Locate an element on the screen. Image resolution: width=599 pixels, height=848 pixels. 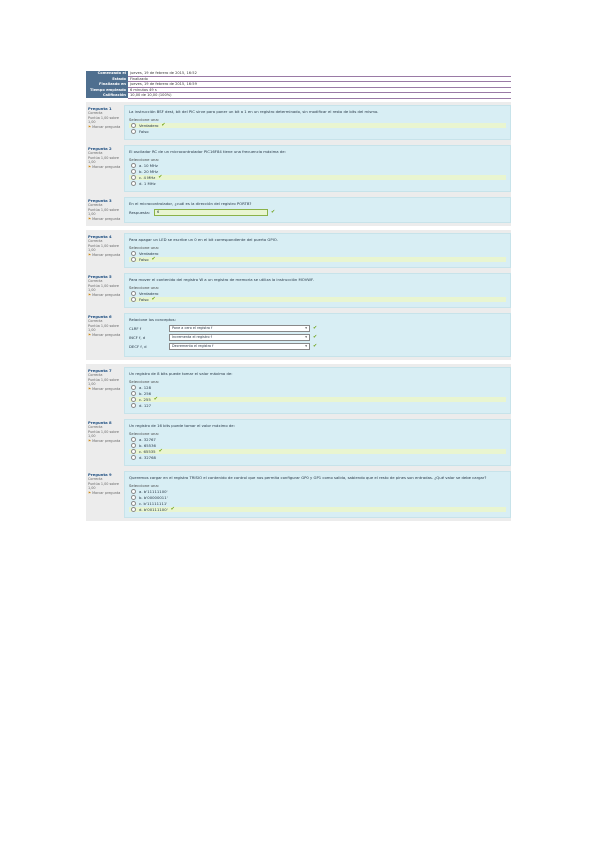
answer-option: d. b'00111100' ✔ is located at coordinates (317, 509).